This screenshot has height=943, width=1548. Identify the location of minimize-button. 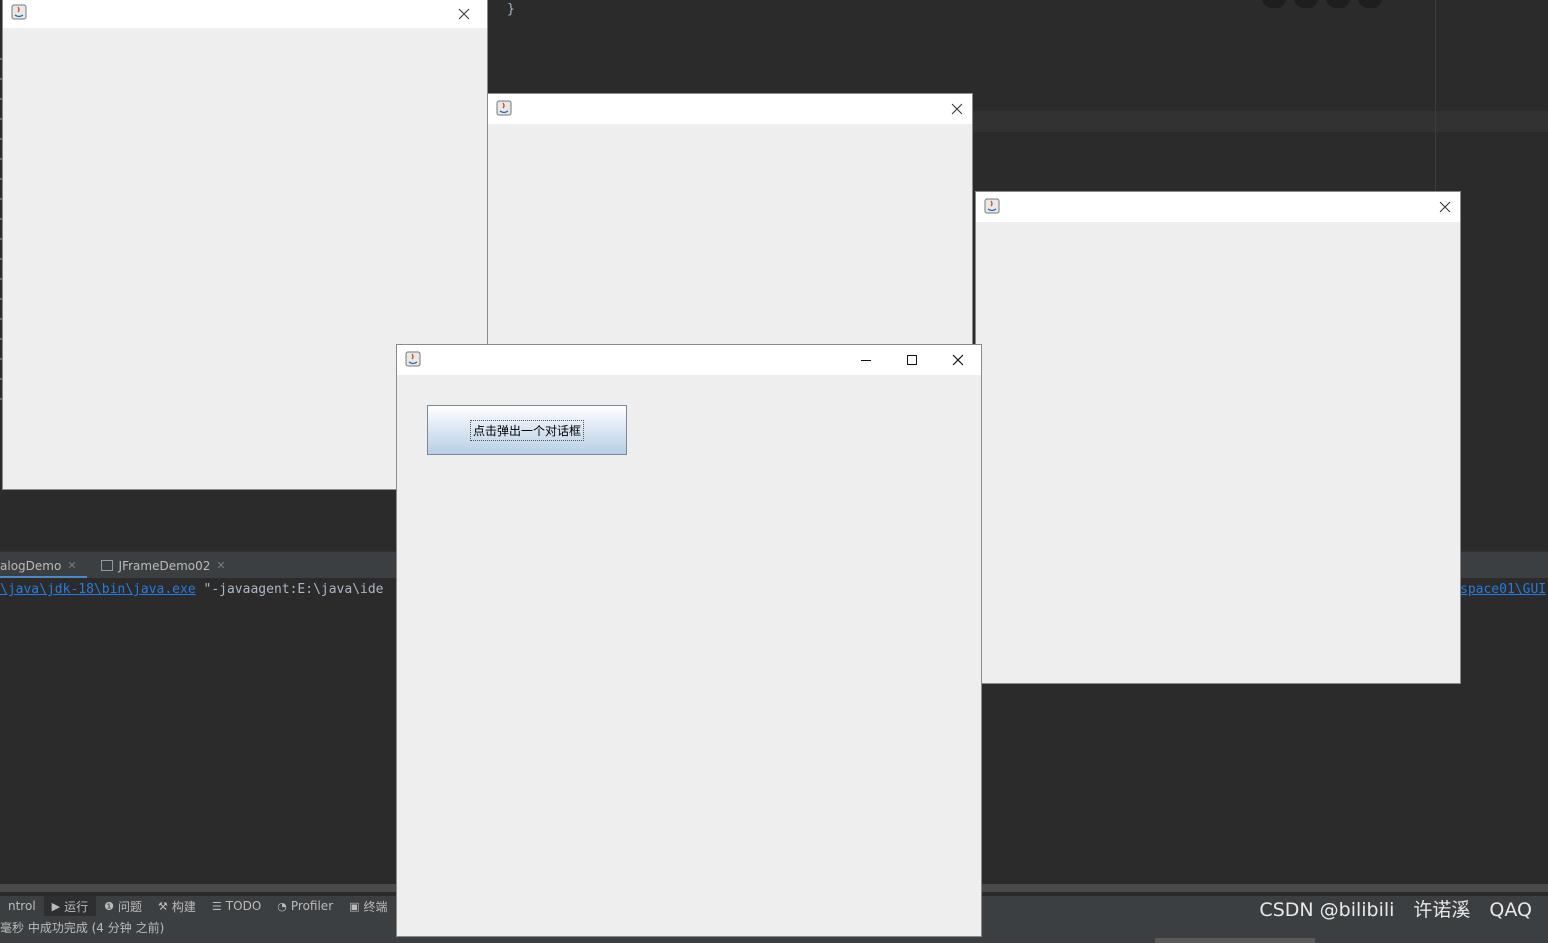
(866, 360).